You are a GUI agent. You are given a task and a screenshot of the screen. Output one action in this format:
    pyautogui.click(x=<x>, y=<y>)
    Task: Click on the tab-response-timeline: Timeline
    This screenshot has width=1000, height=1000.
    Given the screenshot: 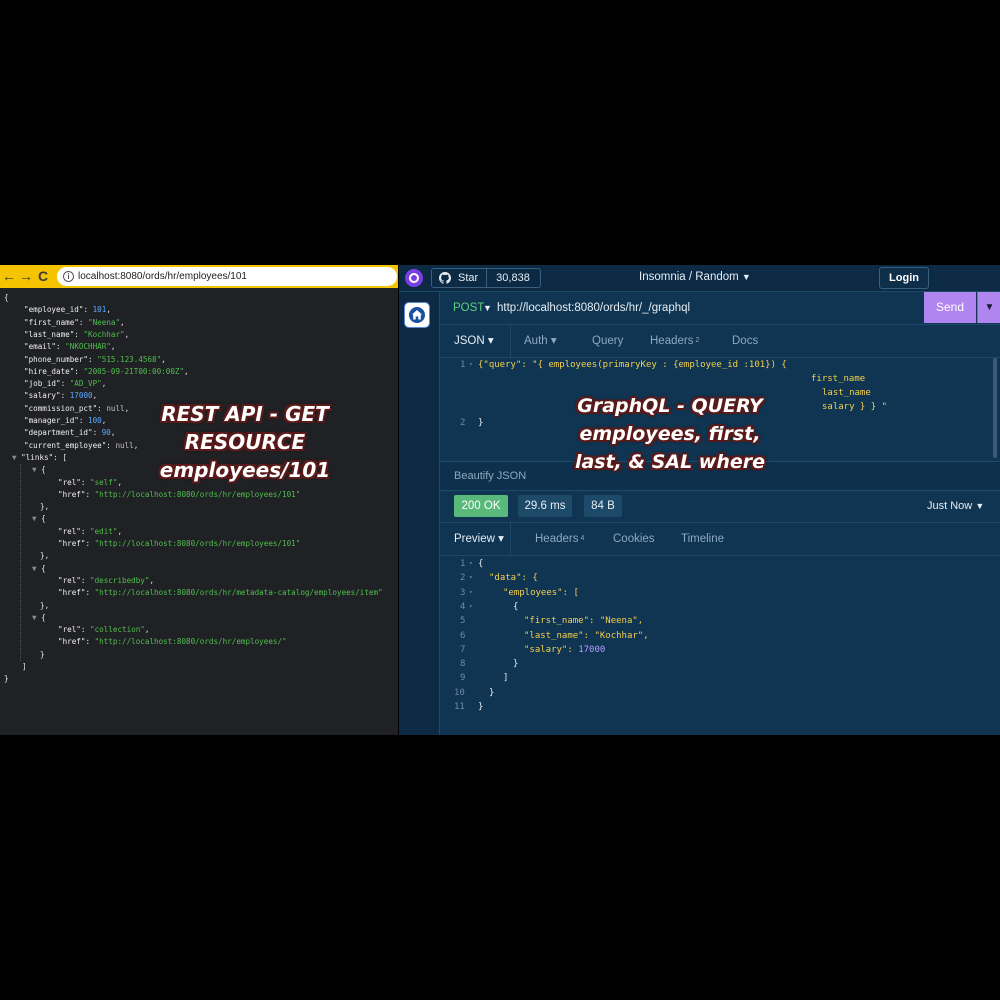 What is the action you would take?
    pyautogui.click(x=702, y=539)
    